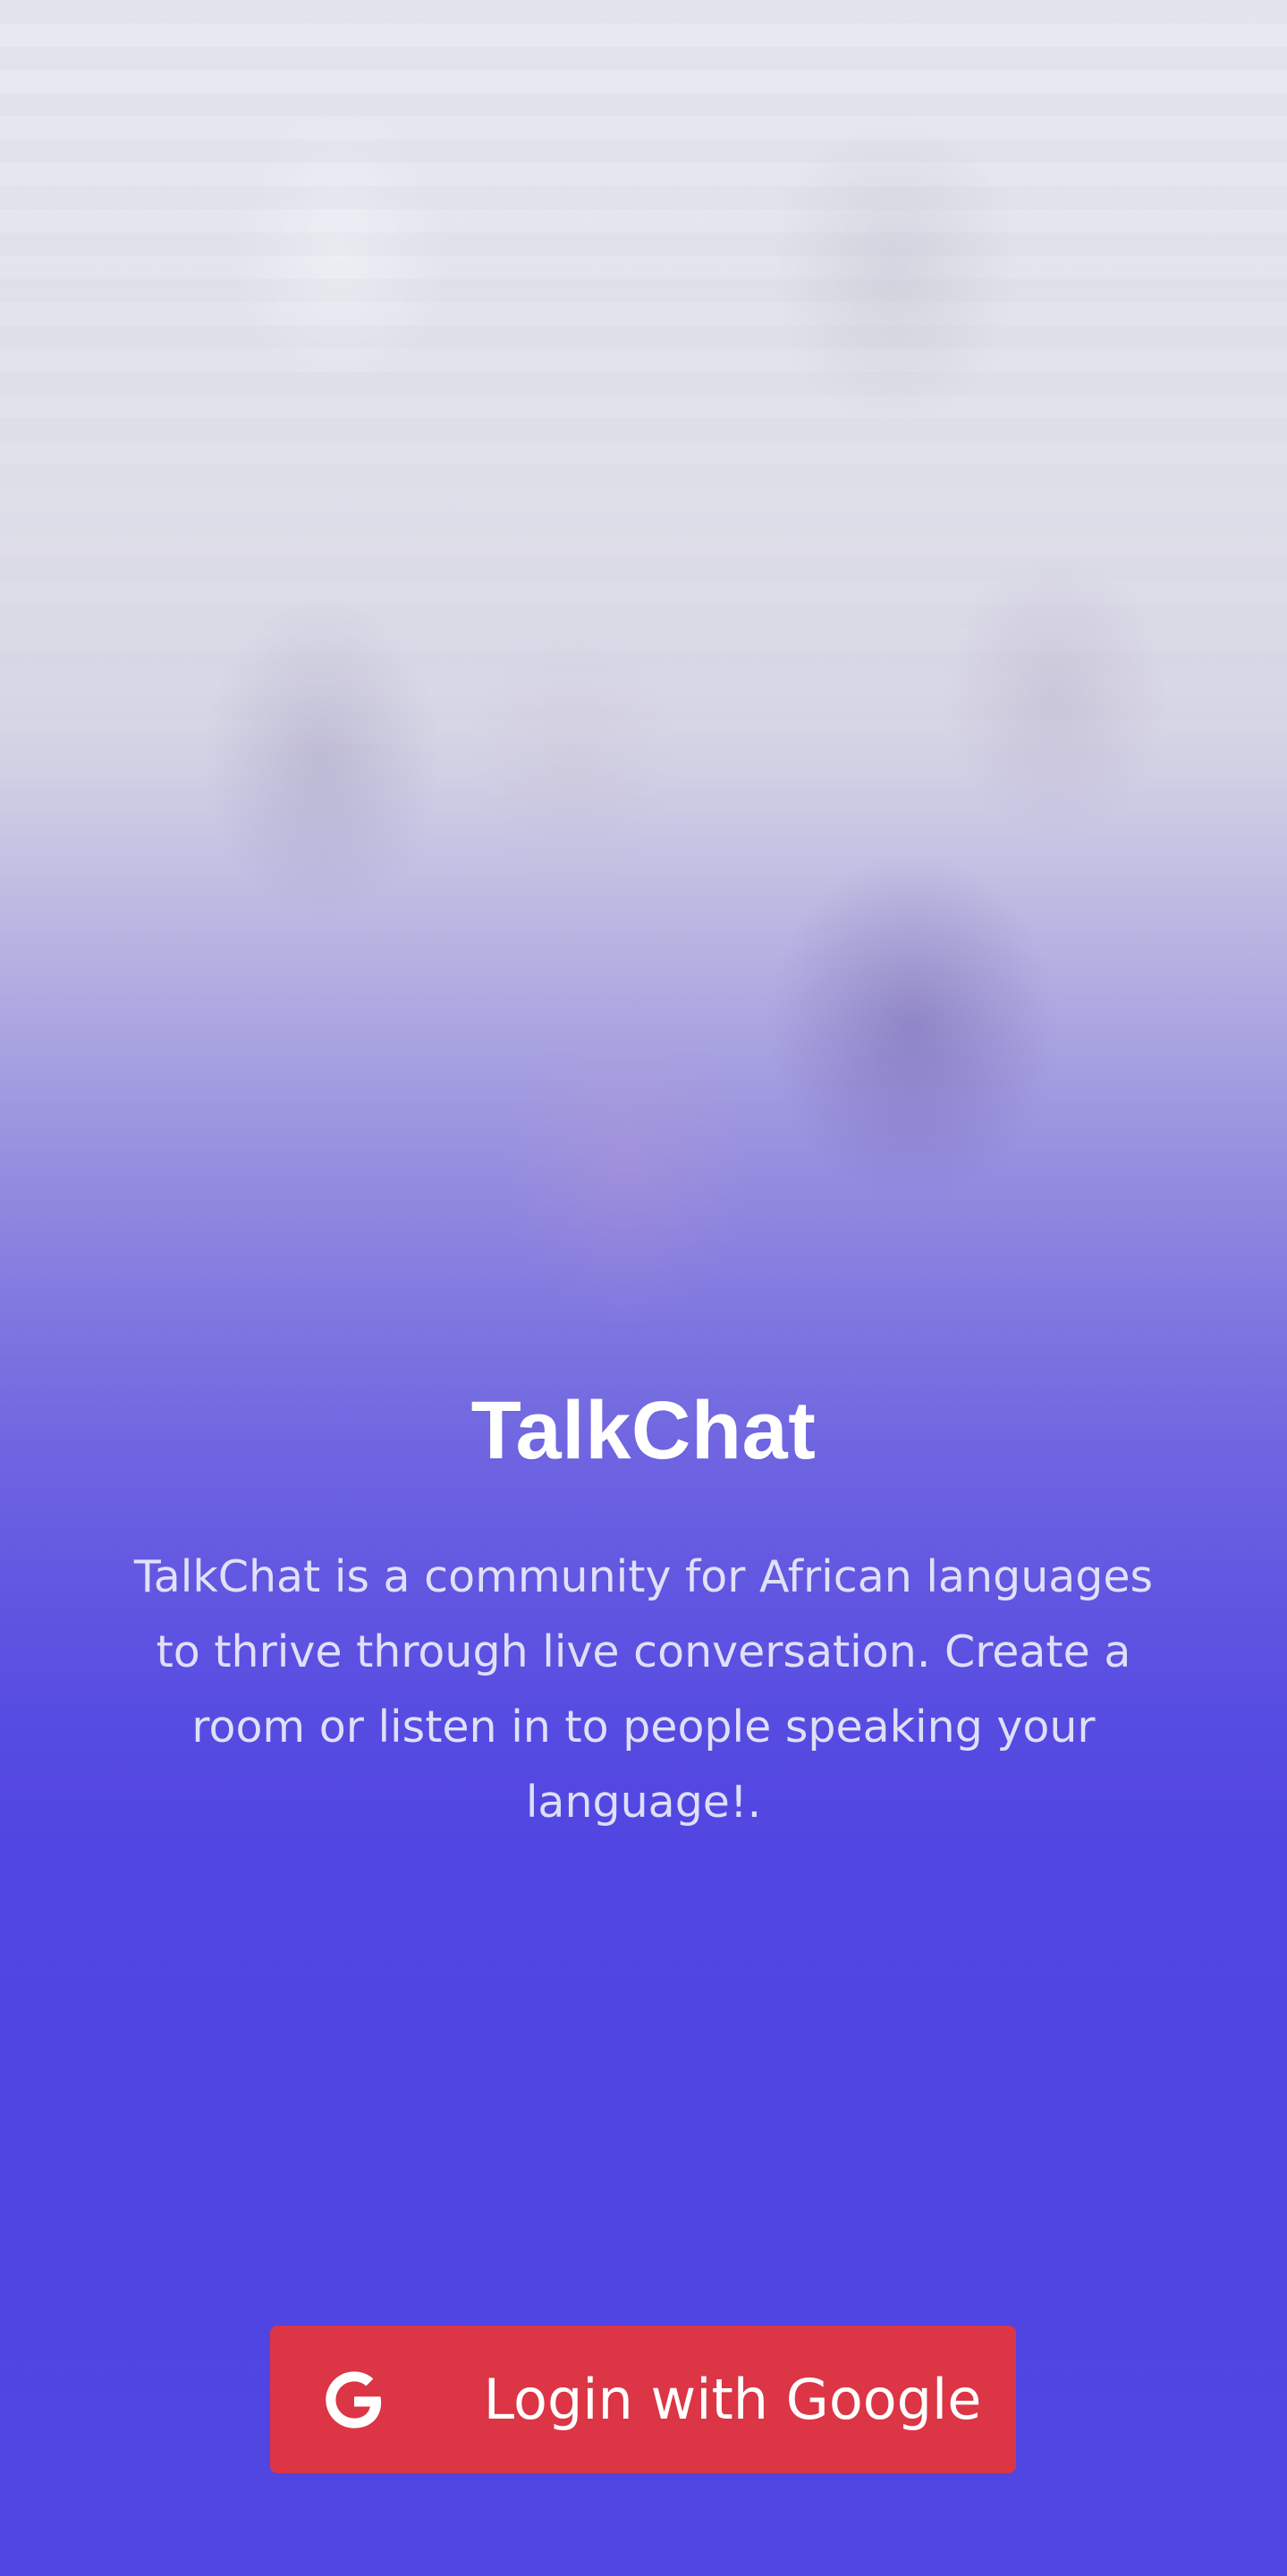 The image size is (1287, 2576). I want to click on login-button-label: Login with Google, so click(732, 2399).